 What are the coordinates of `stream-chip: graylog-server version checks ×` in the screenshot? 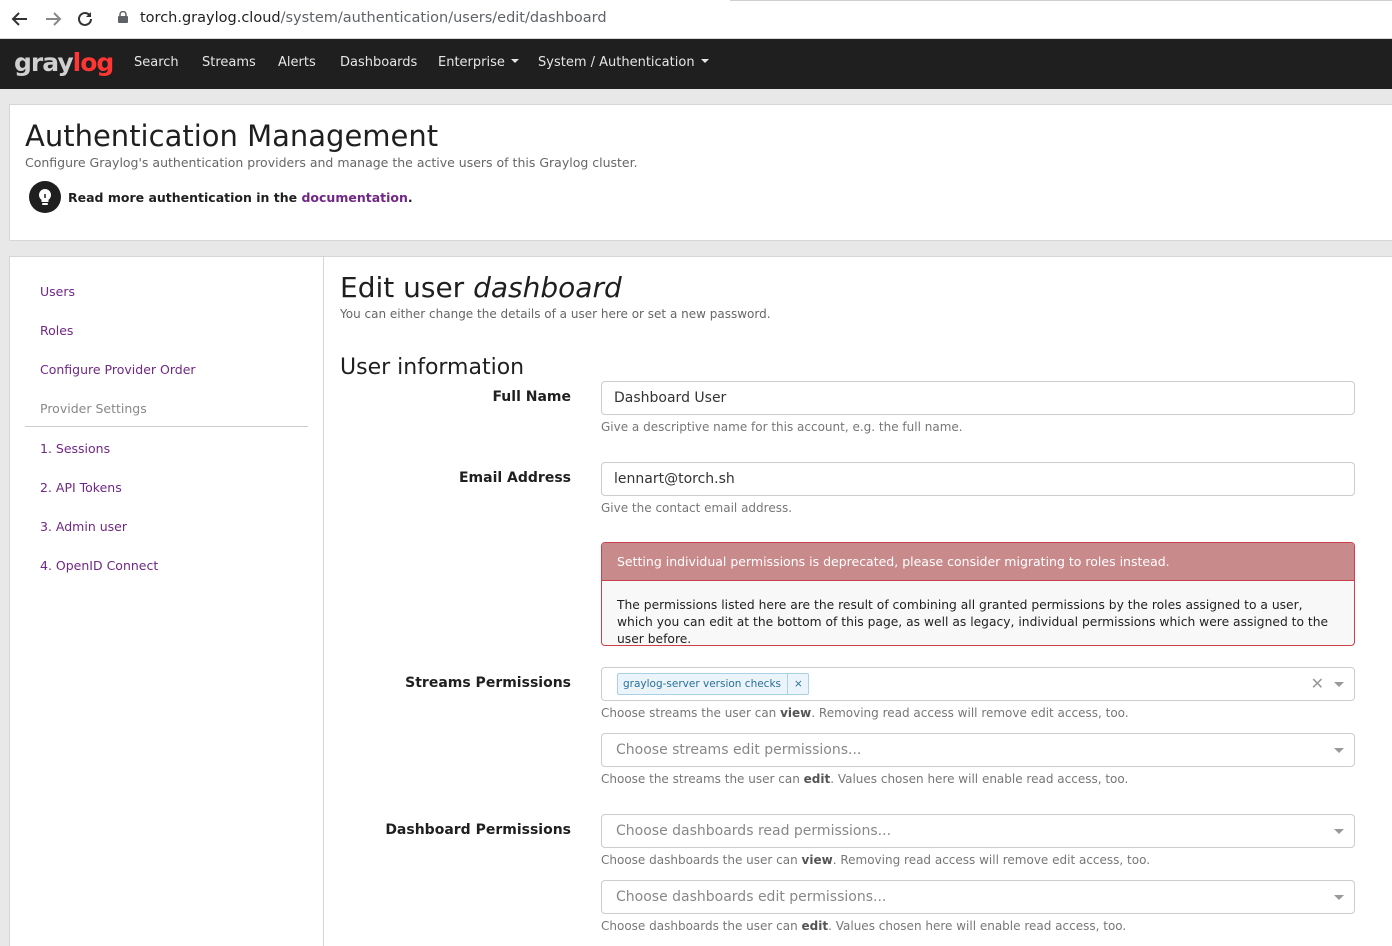 It's located at (713, 684).